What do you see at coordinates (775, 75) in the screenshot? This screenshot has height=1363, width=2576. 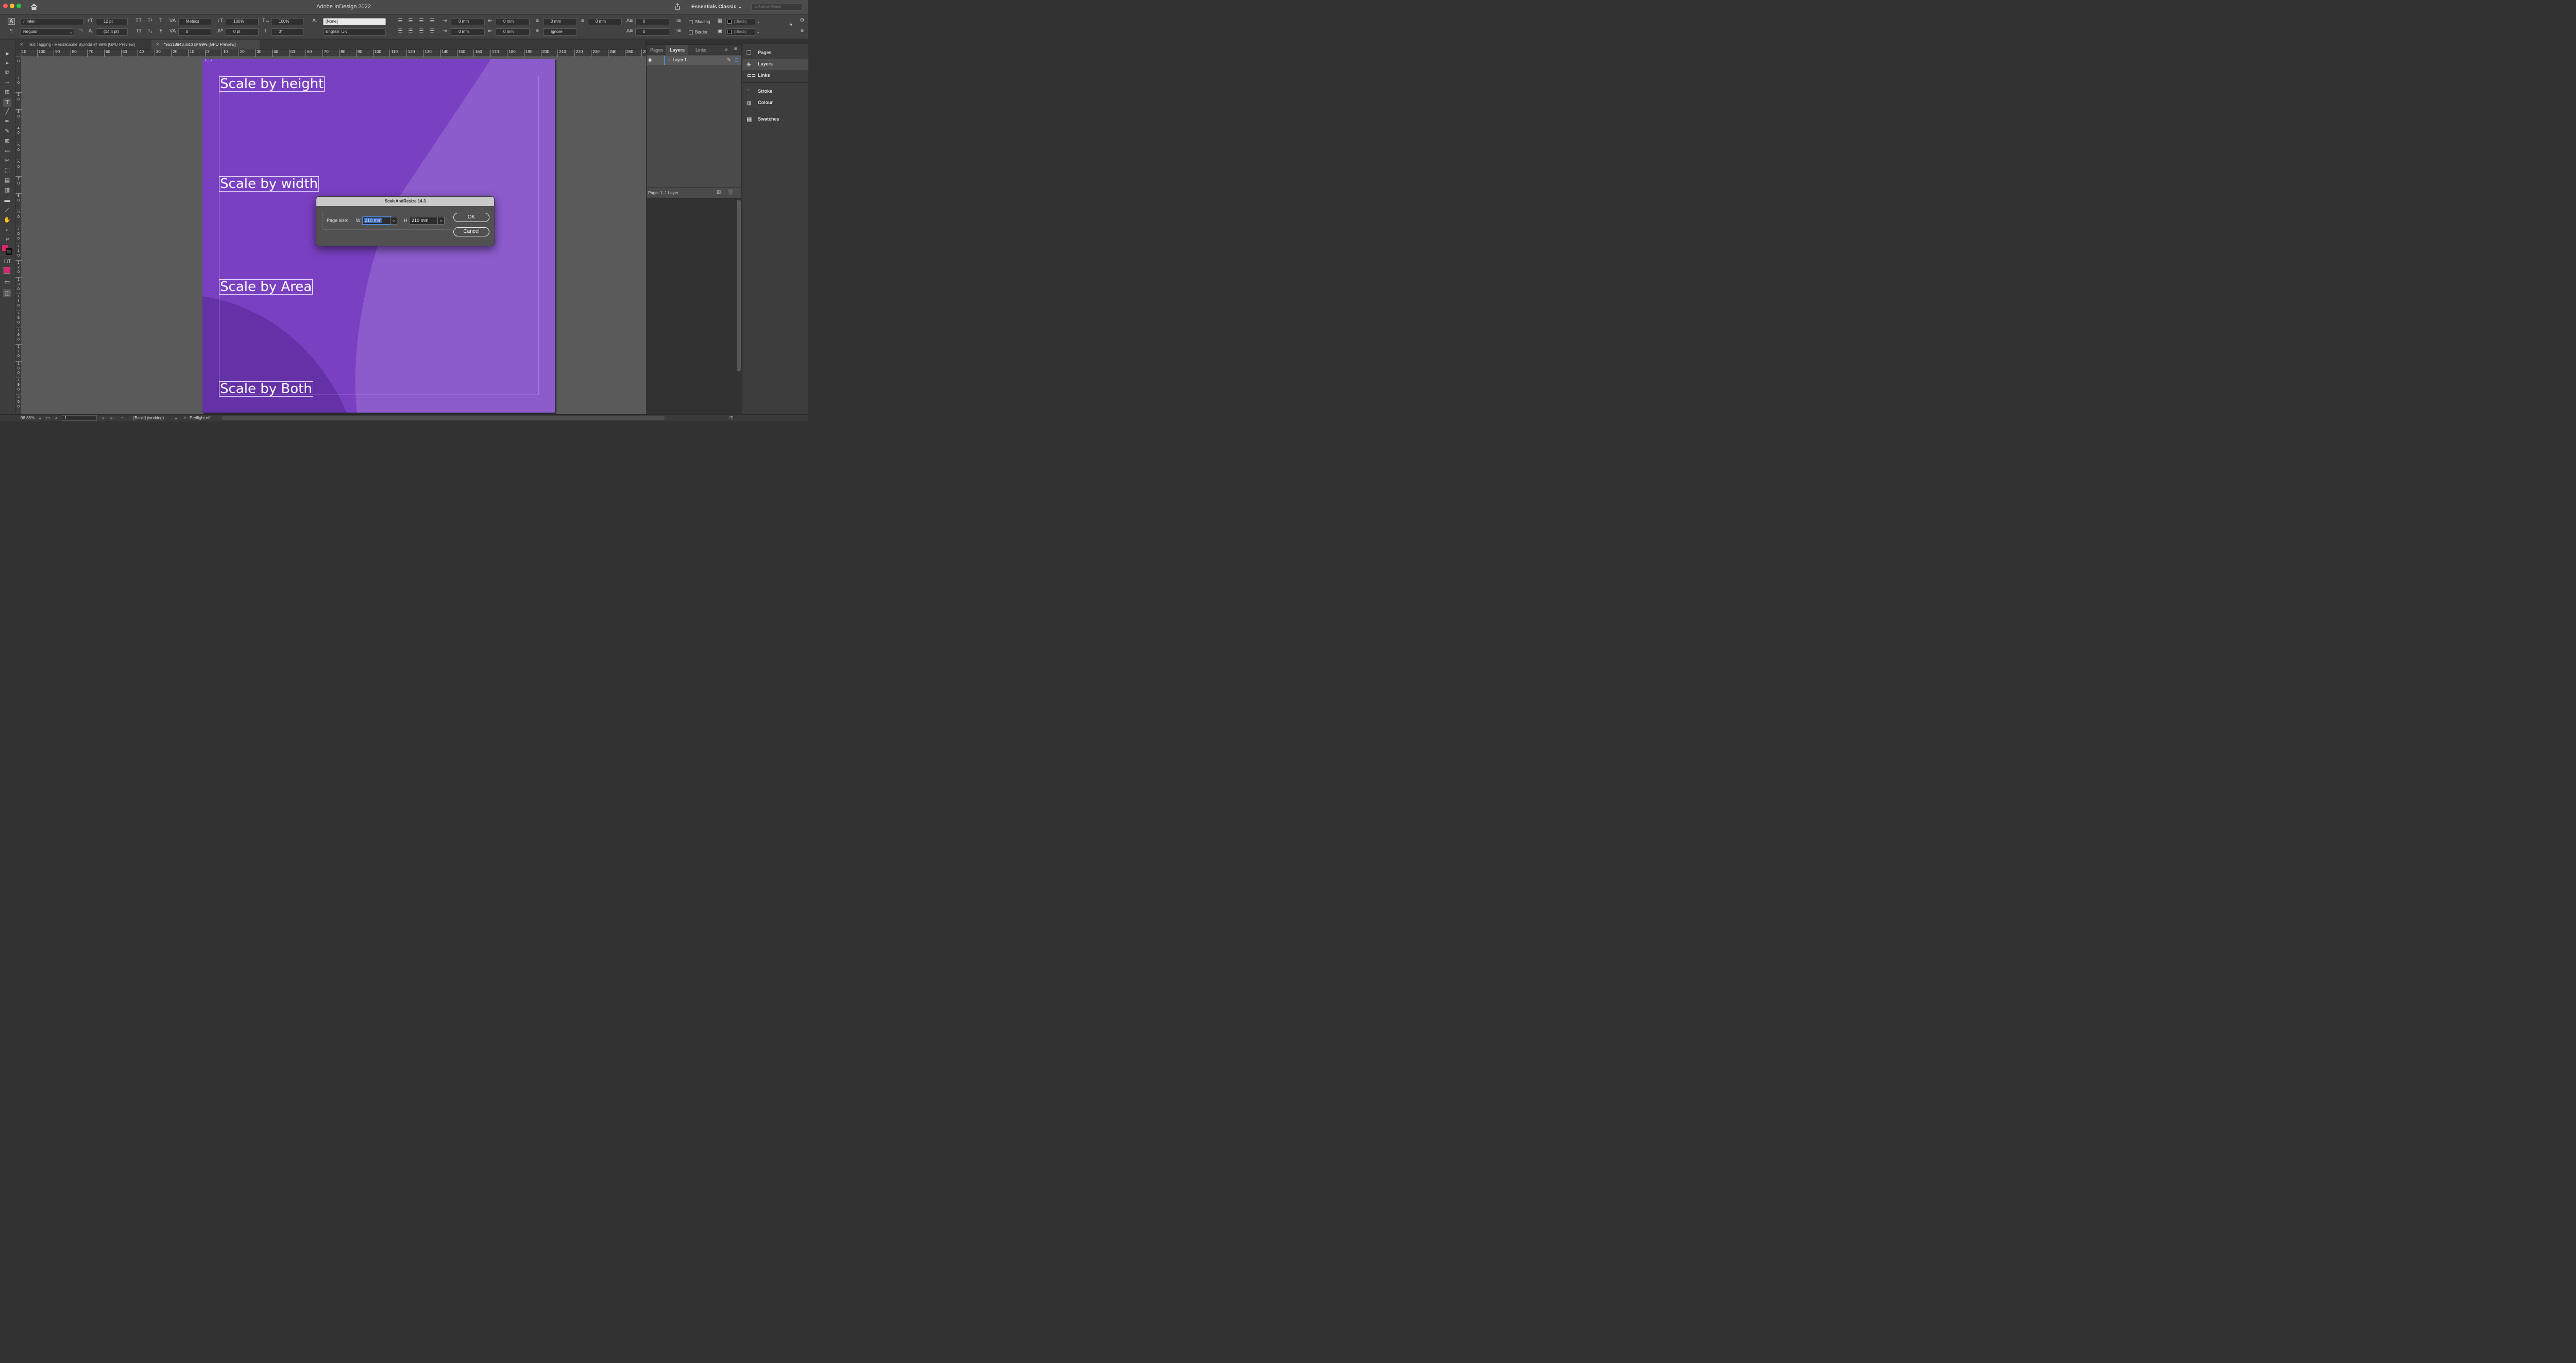 I see `dock-links: ⊂⊃ Links` at bounding box center [775, 75].